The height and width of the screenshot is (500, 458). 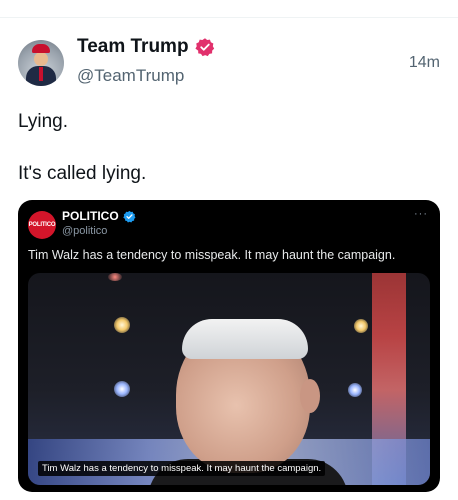 What do you see at coordinates (204, 47) in the screenshot?
I see `verified-badge-icon` at bounding box center [204, 47].